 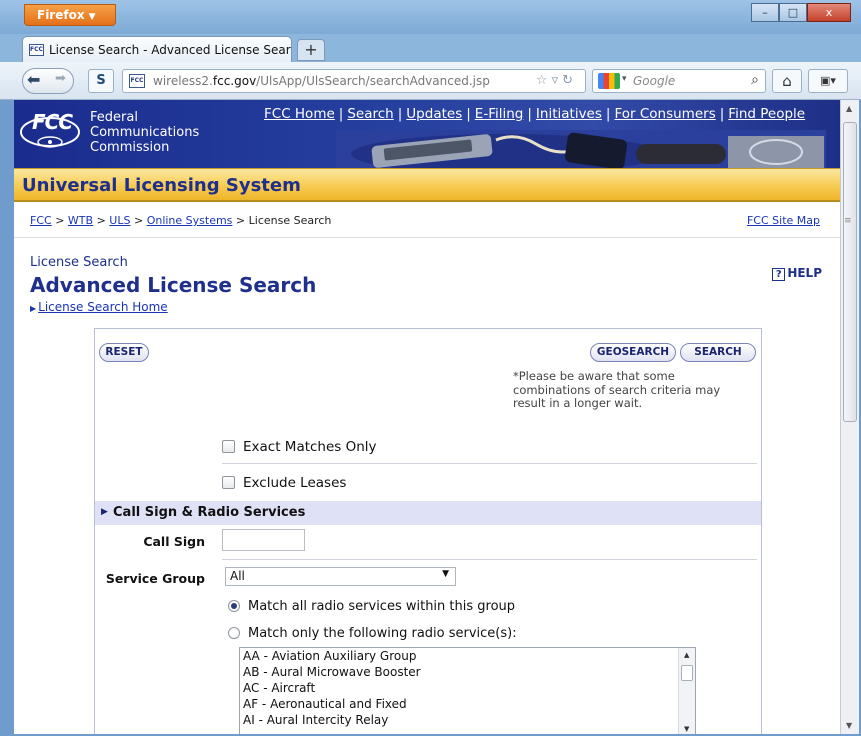 I want to click on link-fcc-home: FCC Home, so click(x=299, y=114).